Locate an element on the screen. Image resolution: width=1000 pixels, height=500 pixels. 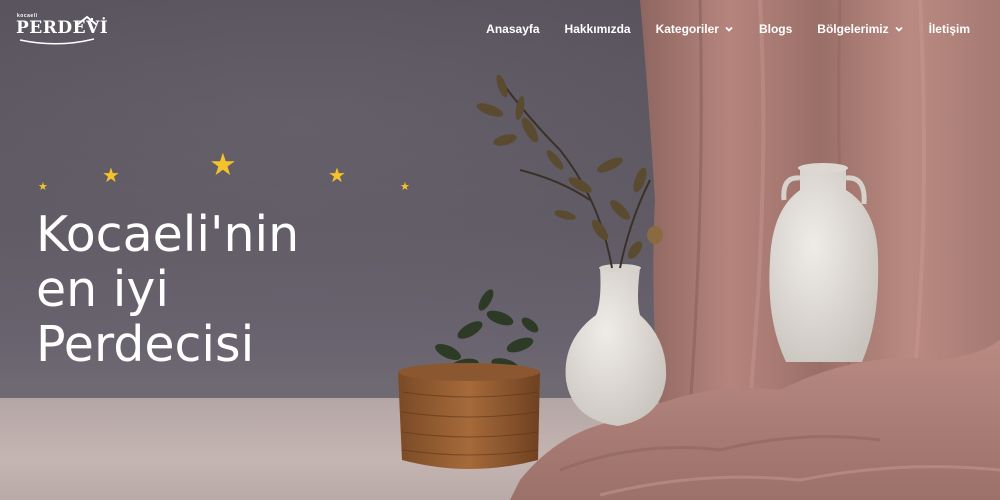
nav-item-blogs: Blogs is located at coordinates (775, 29).